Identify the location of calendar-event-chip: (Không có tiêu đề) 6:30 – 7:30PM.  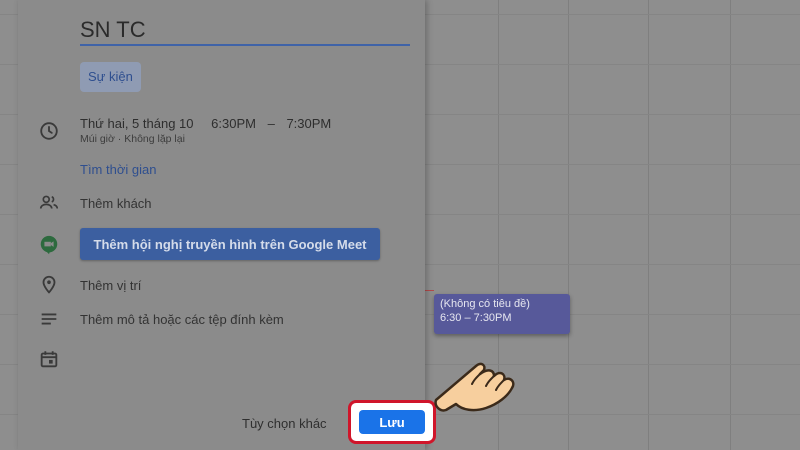
(502, 314).